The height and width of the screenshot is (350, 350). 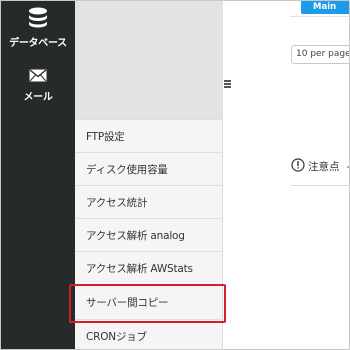 I want to click on per-page-select: 10 per page, so click(x=320, y=54).